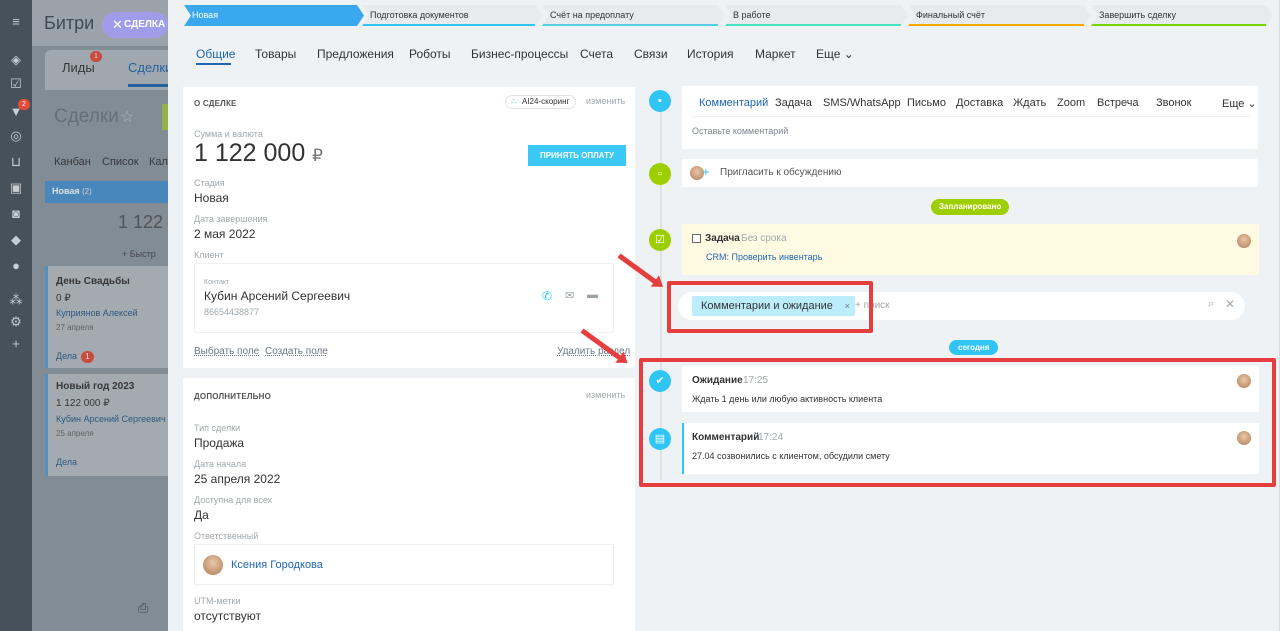 The width and height of the screenshot is (1280, 631). I want to click on composer-tab-wait: Ждать, so click(1029, 103).